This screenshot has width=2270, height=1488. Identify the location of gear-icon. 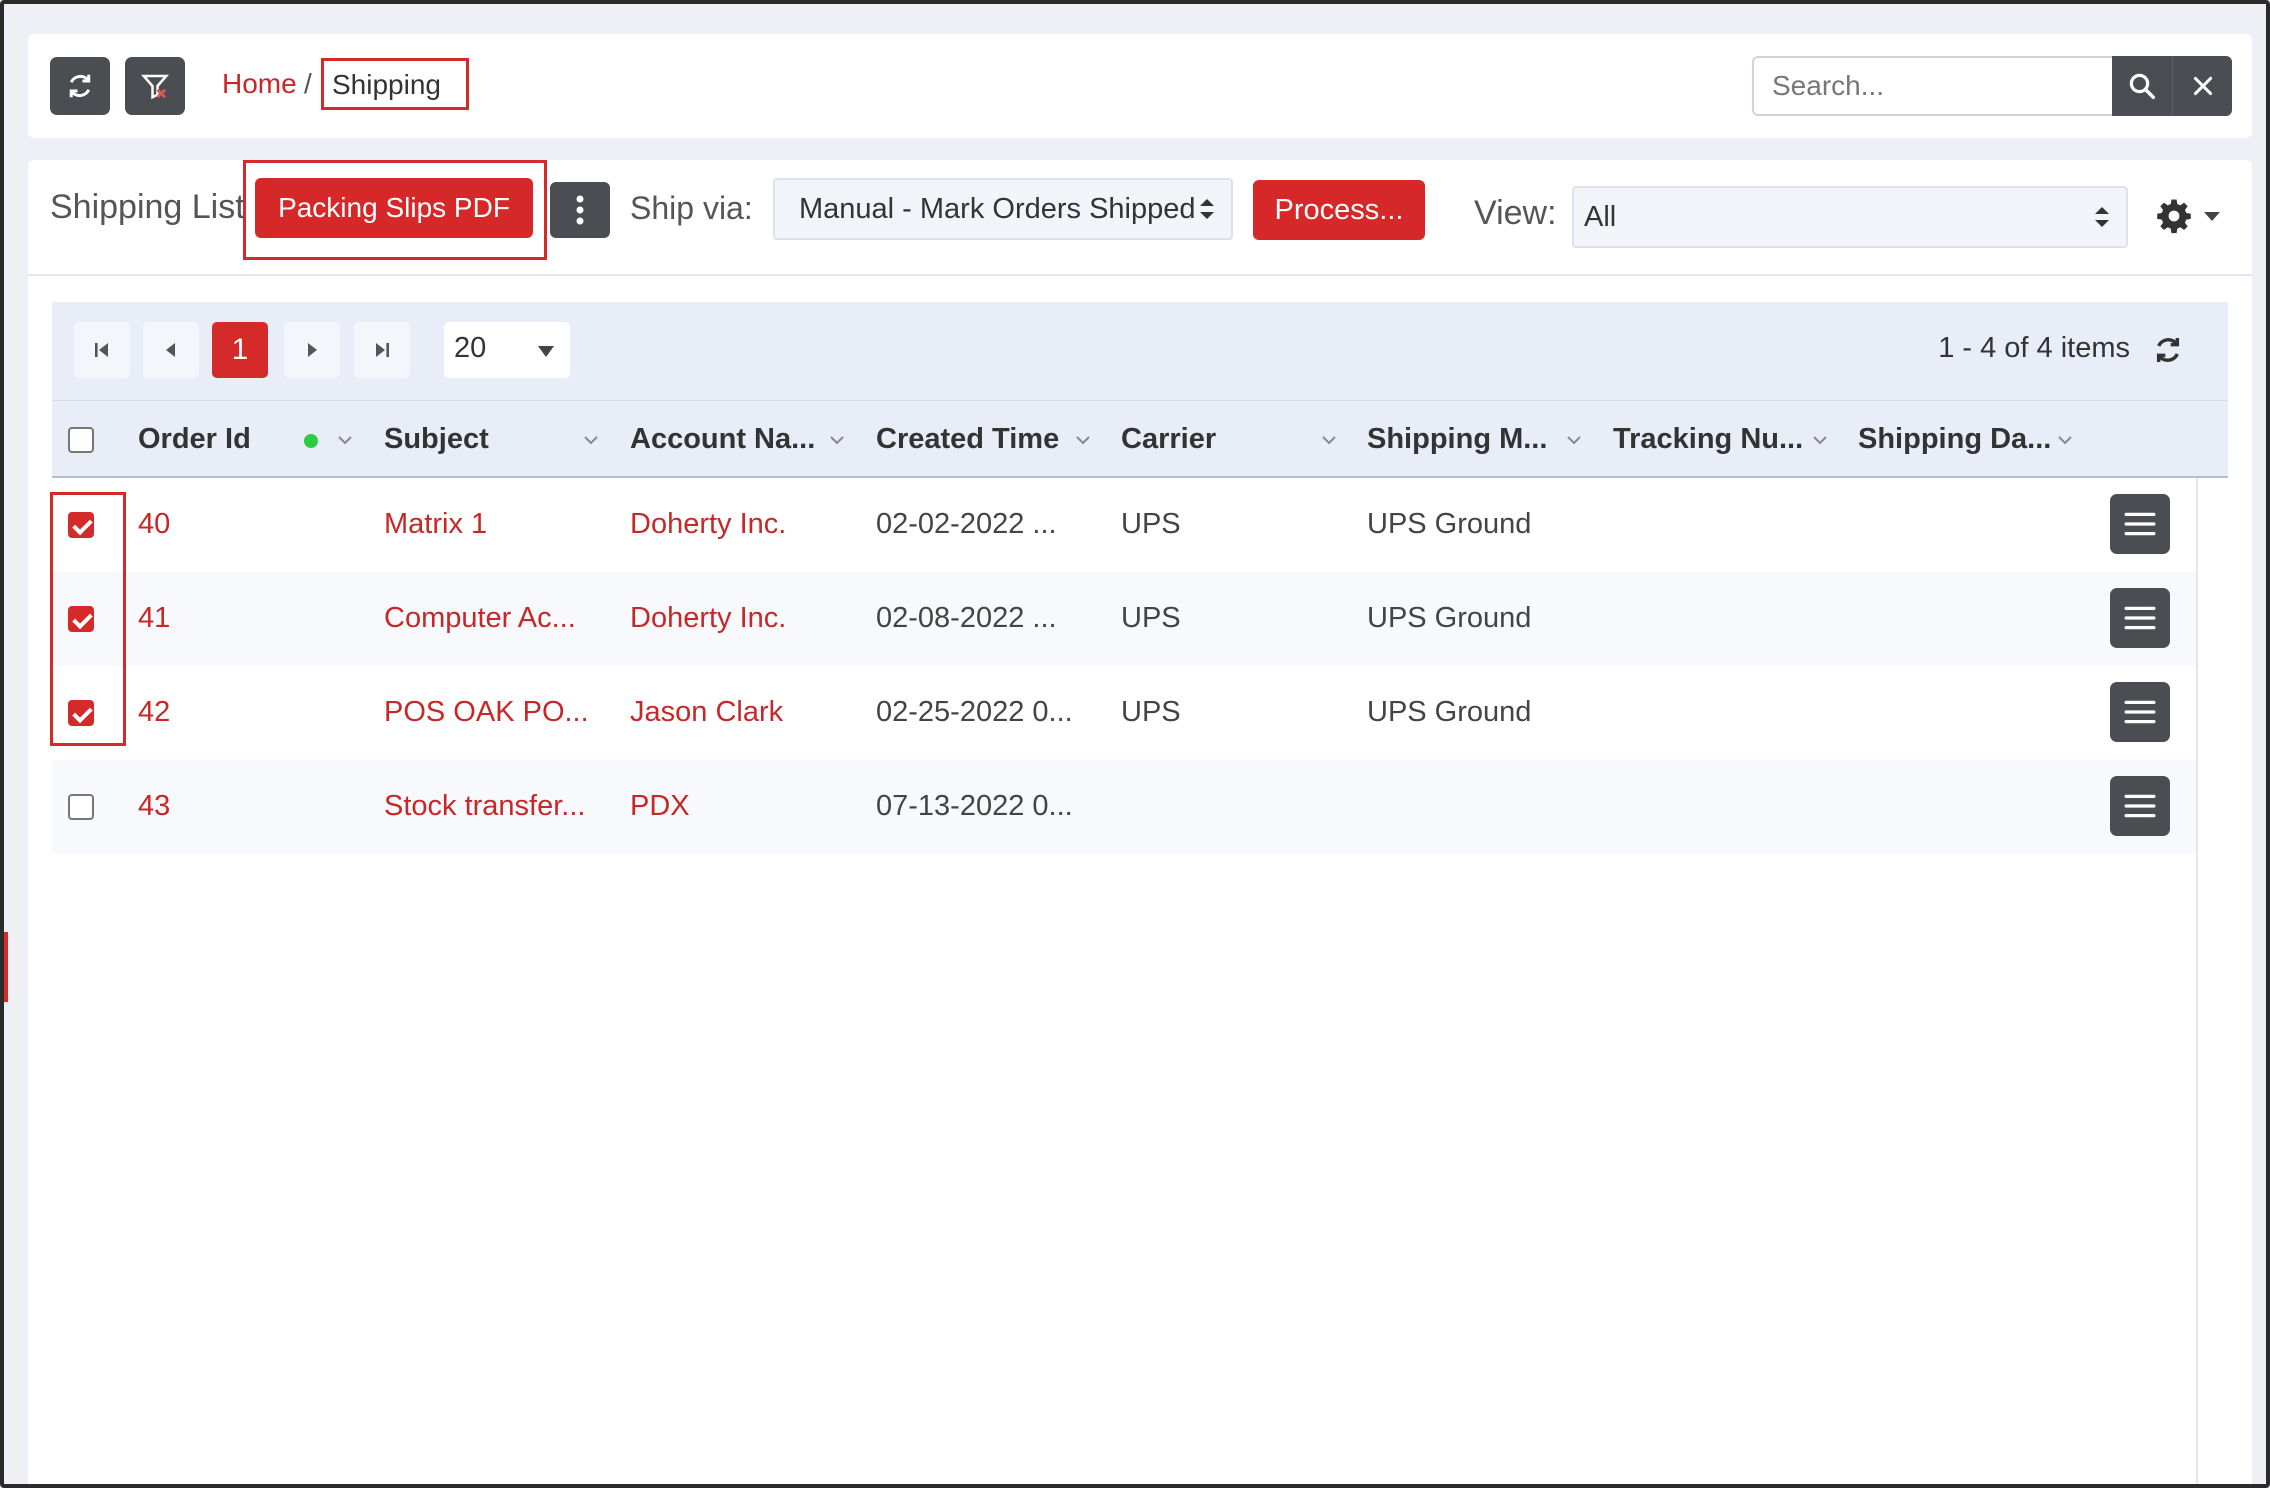
(2174, 216).